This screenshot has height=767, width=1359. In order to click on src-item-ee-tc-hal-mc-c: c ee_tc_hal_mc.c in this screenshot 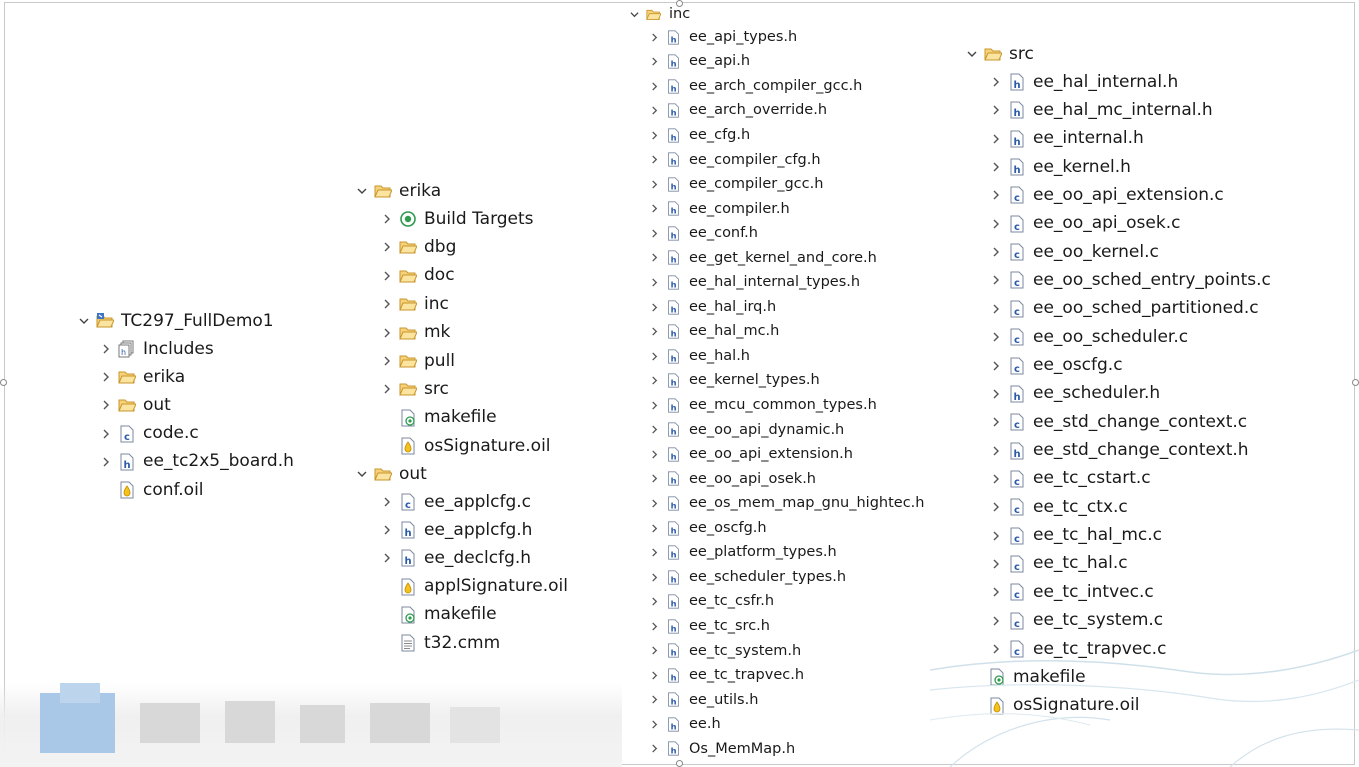, I will do `click(1076, 536)`.